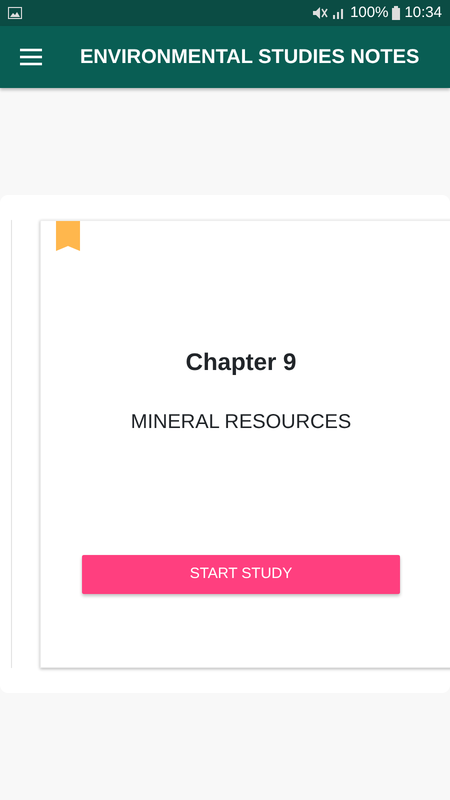 The height and width of the screenshot is (800, 450). I want to click on menu-button, so click(31, 57).